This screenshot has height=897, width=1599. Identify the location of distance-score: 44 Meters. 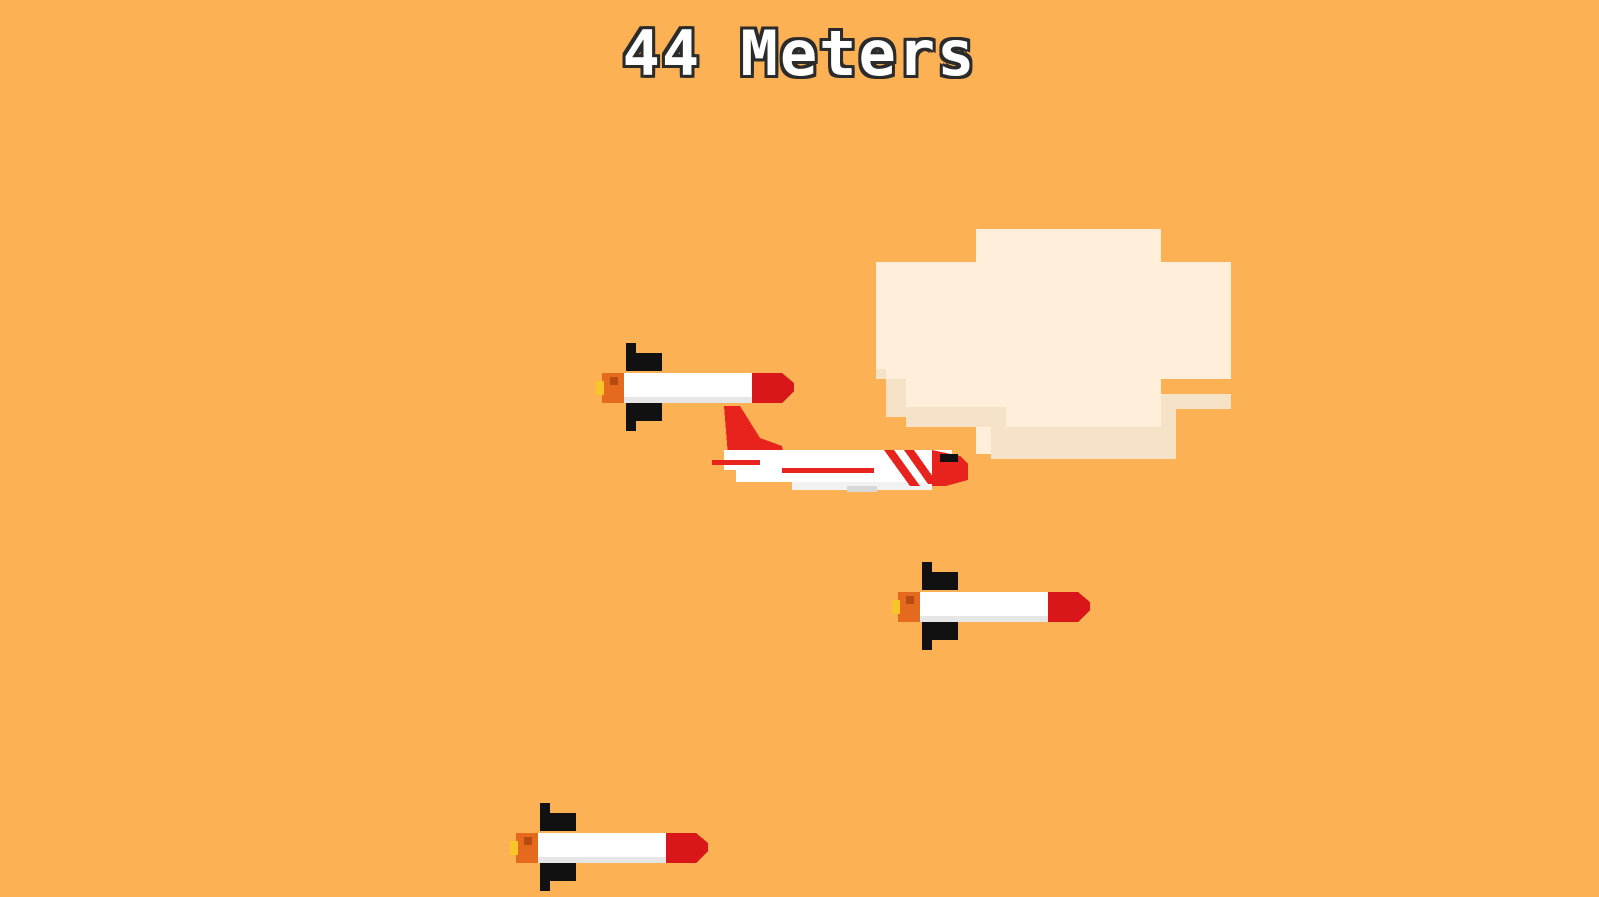
(799, 53).